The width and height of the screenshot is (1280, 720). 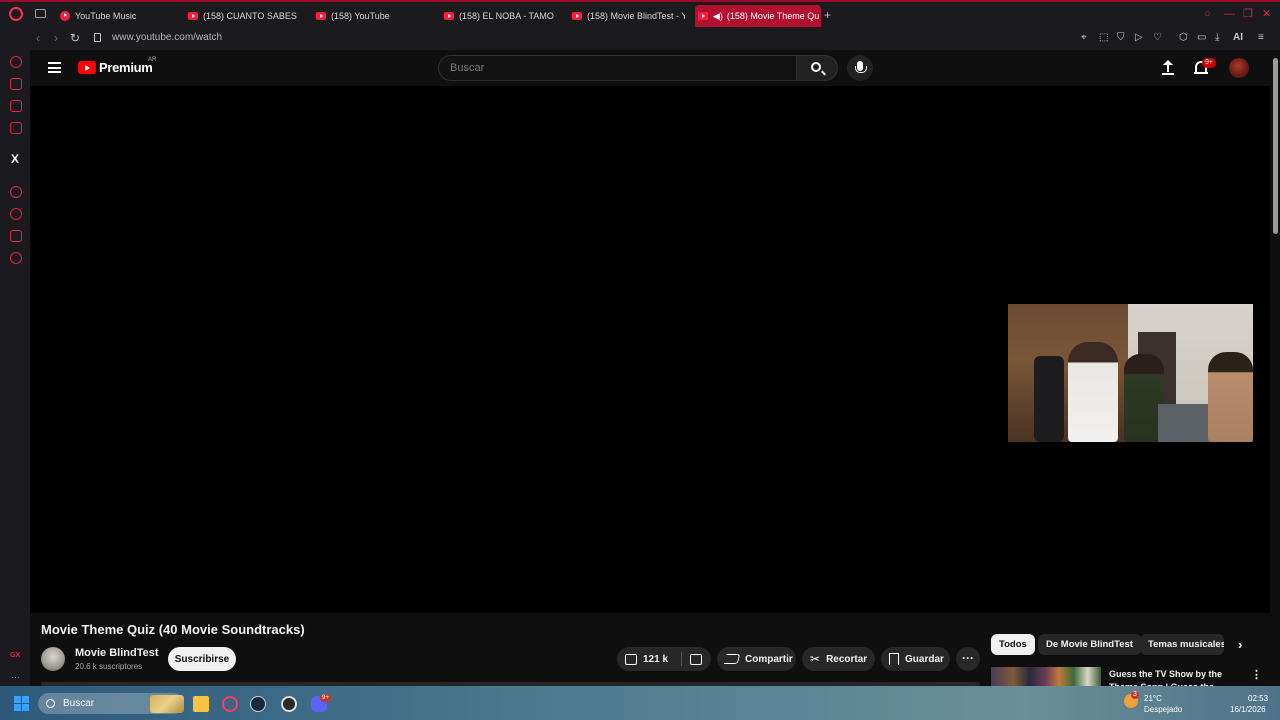 What do you see at coordinates (289, 704) in the screenshot?
I see `opera-gx-app-icon` at bounding box center [289, 704].